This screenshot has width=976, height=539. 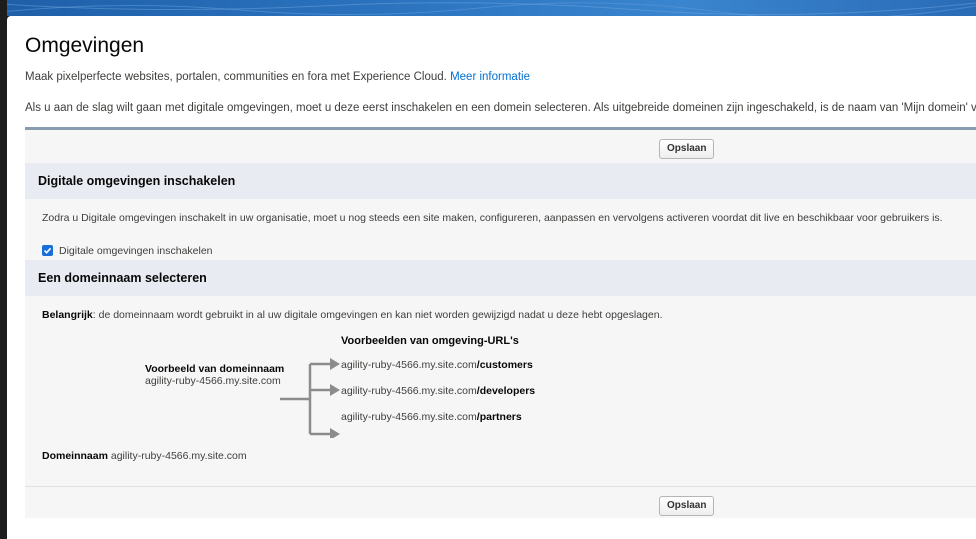 I want to click on enable-checkbox, so click(x=47, y=250).